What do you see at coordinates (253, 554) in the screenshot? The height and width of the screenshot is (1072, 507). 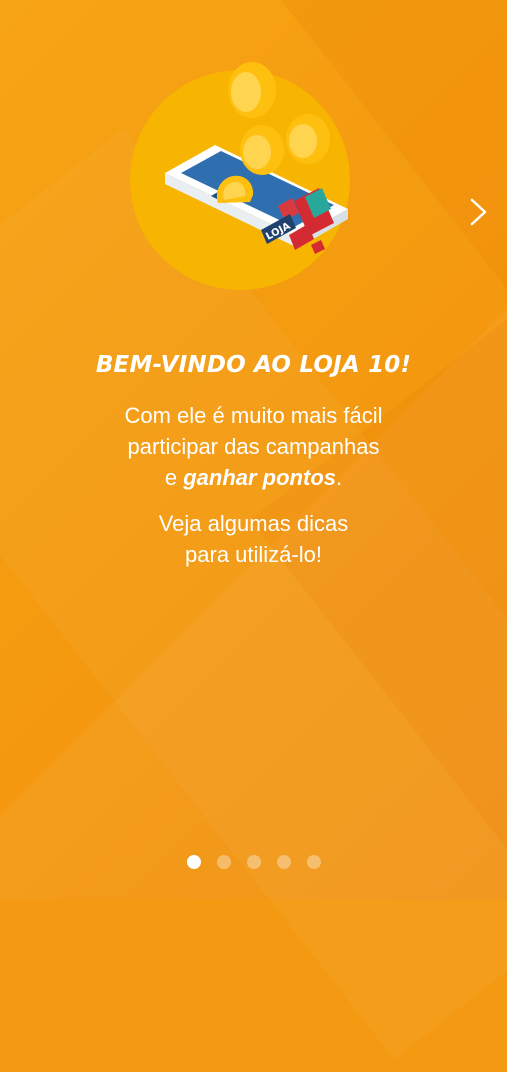 I see `tips-line-2: para utilizá-lo!` at bounding box center [253, 554].